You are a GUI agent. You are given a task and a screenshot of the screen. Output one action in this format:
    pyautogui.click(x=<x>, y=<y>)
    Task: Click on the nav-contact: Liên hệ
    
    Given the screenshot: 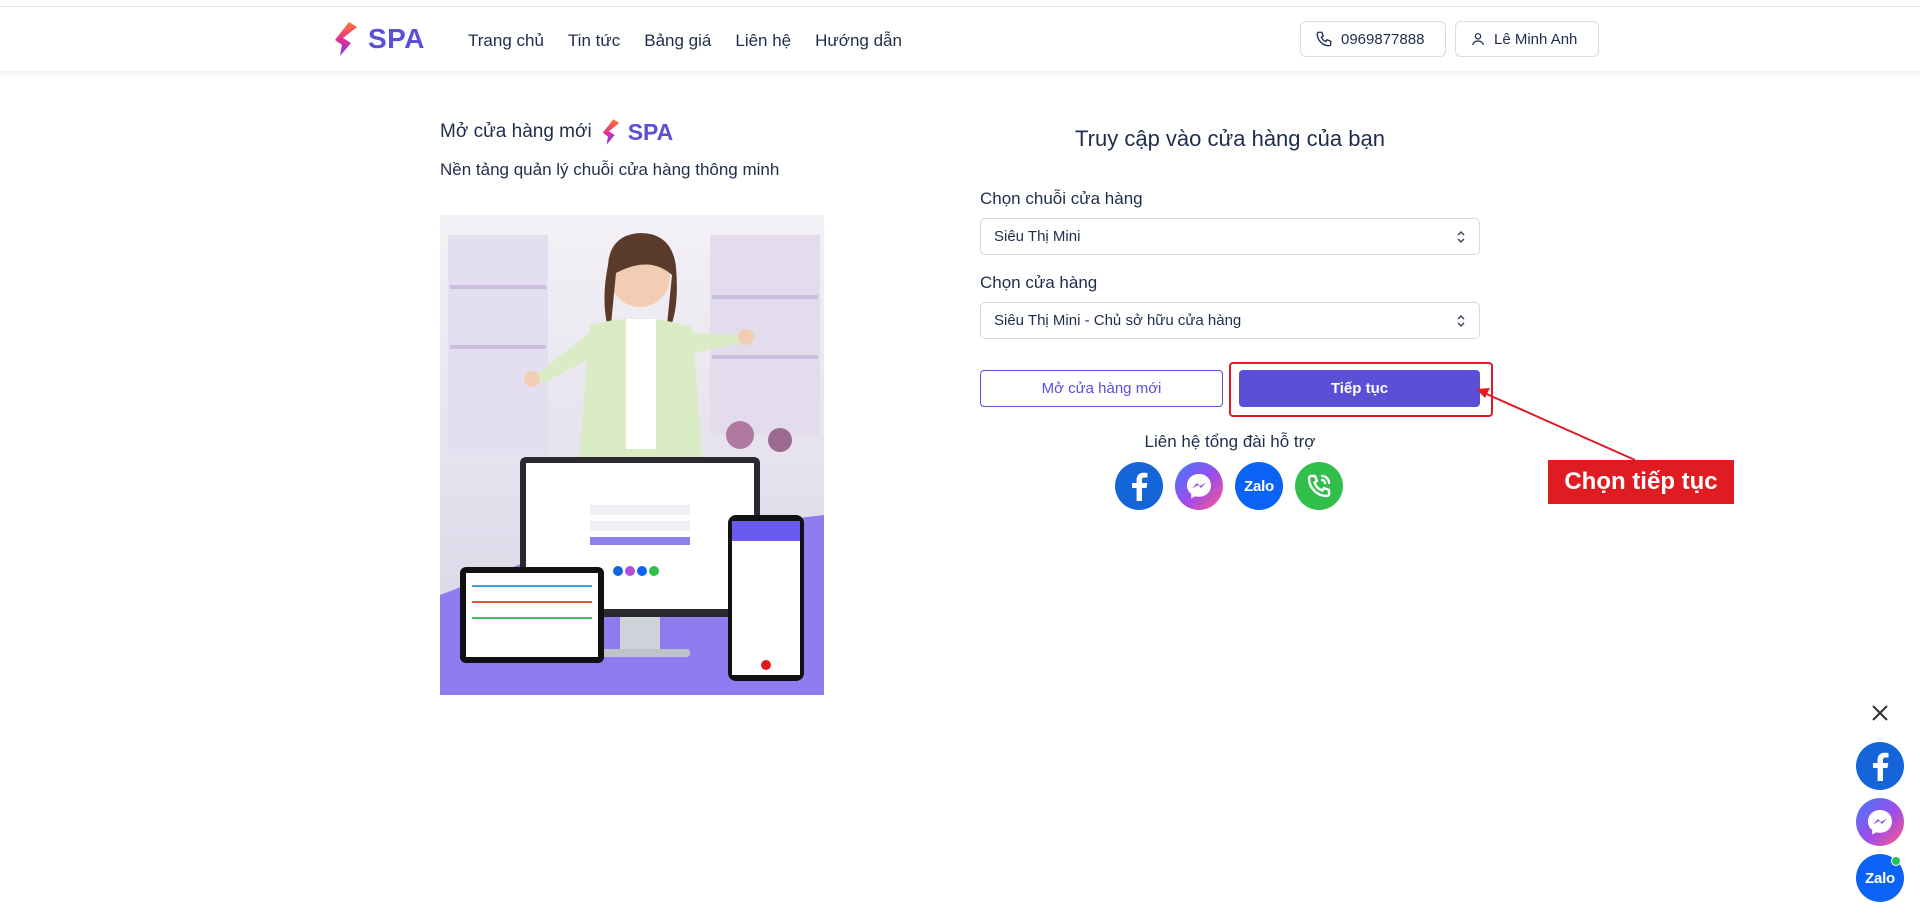 What is the action you would take?
    pyautogui.click(x=763, y=41)
    